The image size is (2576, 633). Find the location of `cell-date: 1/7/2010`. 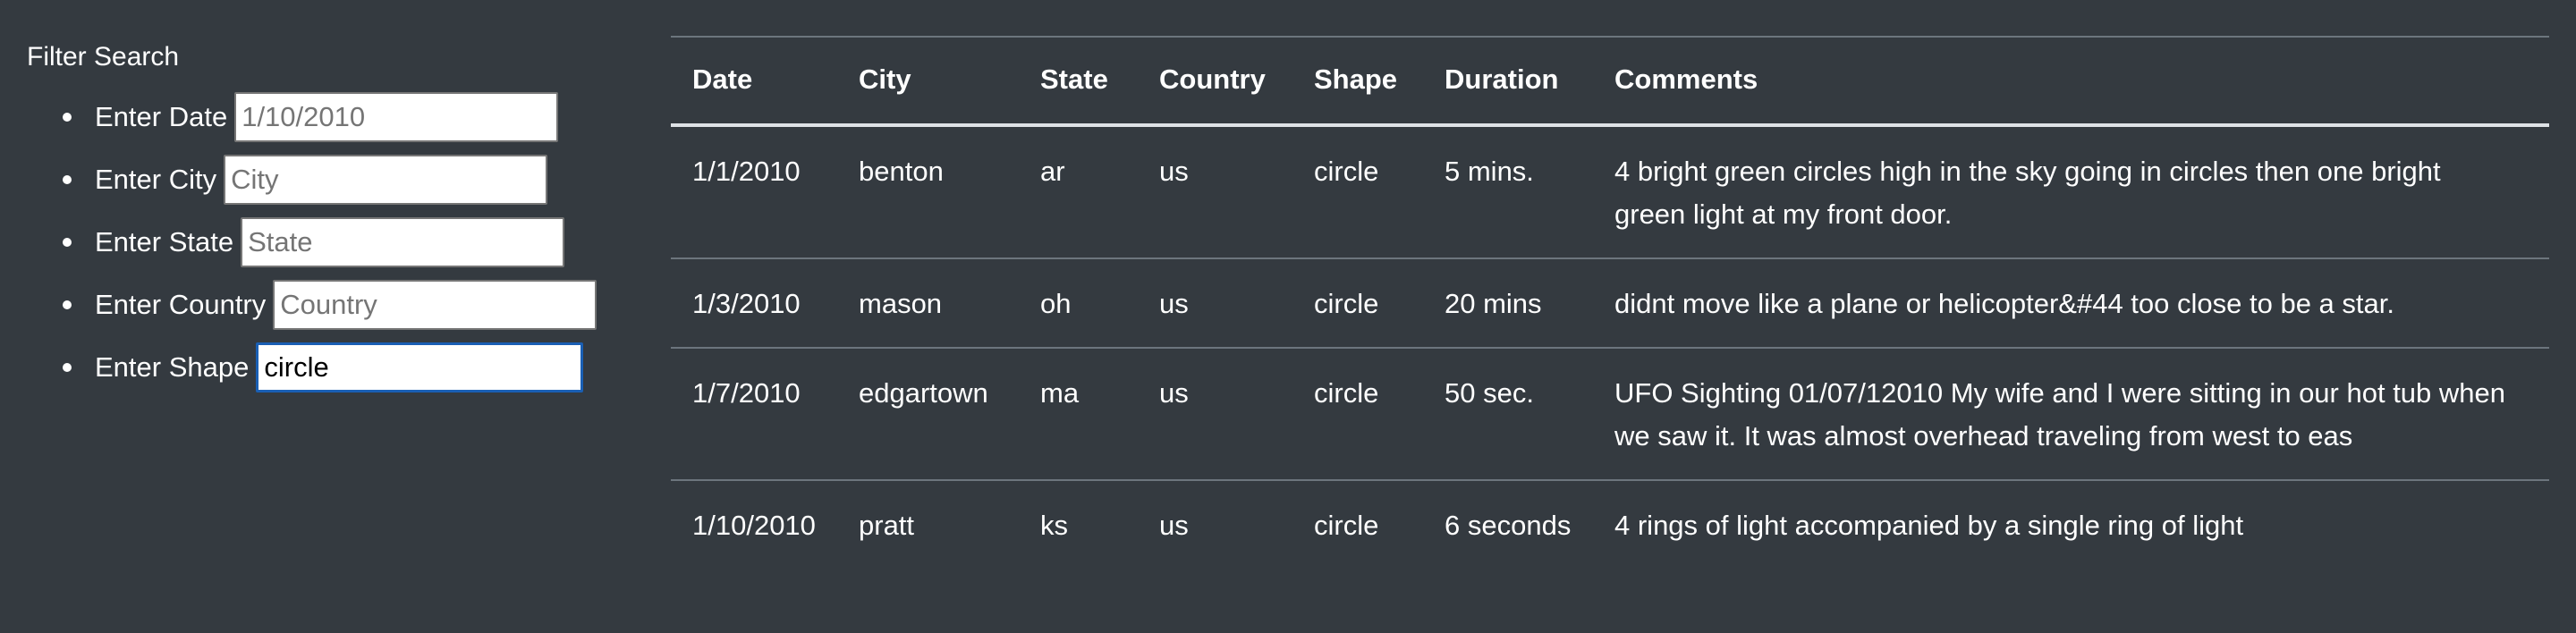

cell-date: 1/7/2010 is located at coordinates (754, 414).